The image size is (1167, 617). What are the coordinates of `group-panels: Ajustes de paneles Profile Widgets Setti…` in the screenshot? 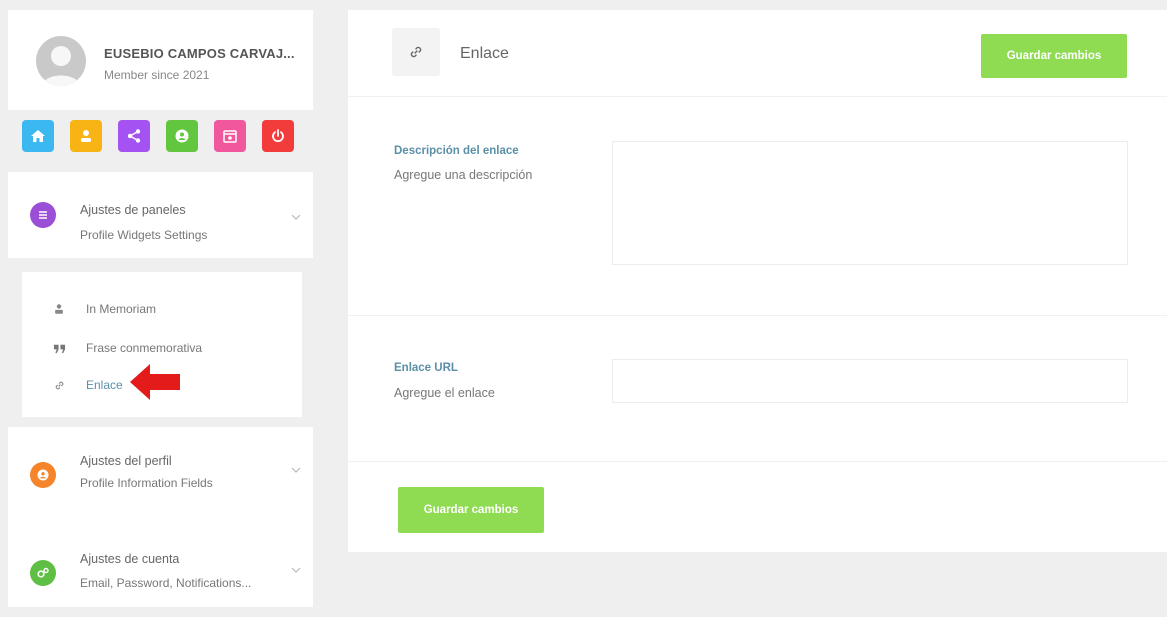 It's located at (160, 215).